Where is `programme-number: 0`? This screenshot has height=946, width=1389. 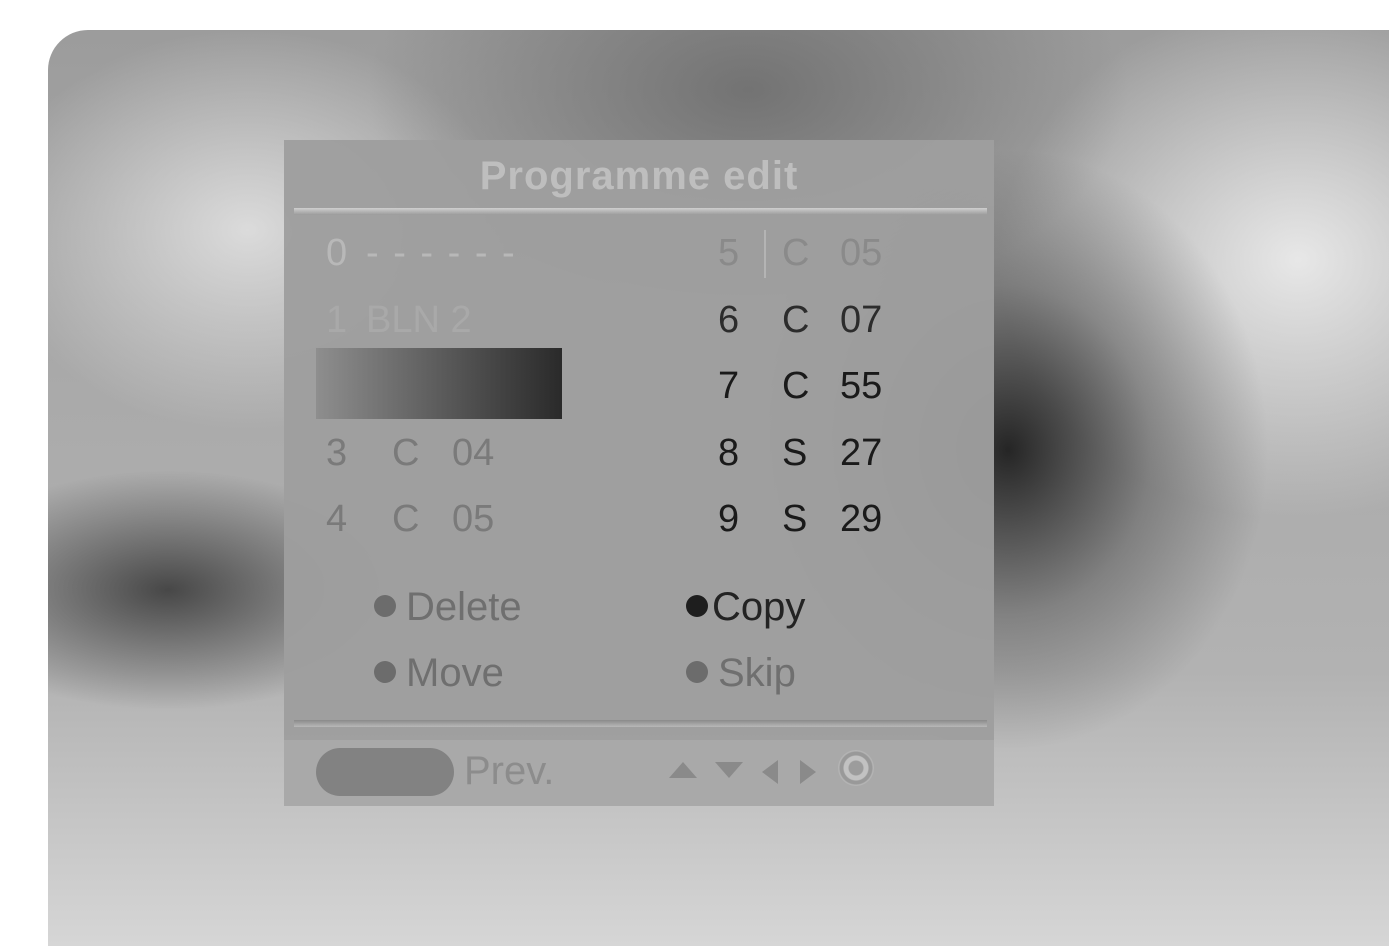
programme-number: 0 is located at coordinates (337, 253).